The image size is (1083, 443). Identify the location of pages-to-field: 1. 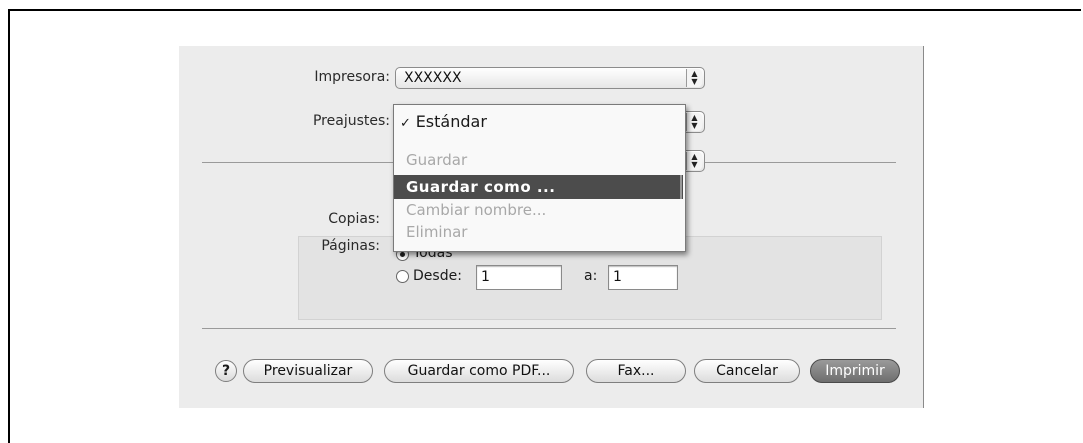
(643, 277).